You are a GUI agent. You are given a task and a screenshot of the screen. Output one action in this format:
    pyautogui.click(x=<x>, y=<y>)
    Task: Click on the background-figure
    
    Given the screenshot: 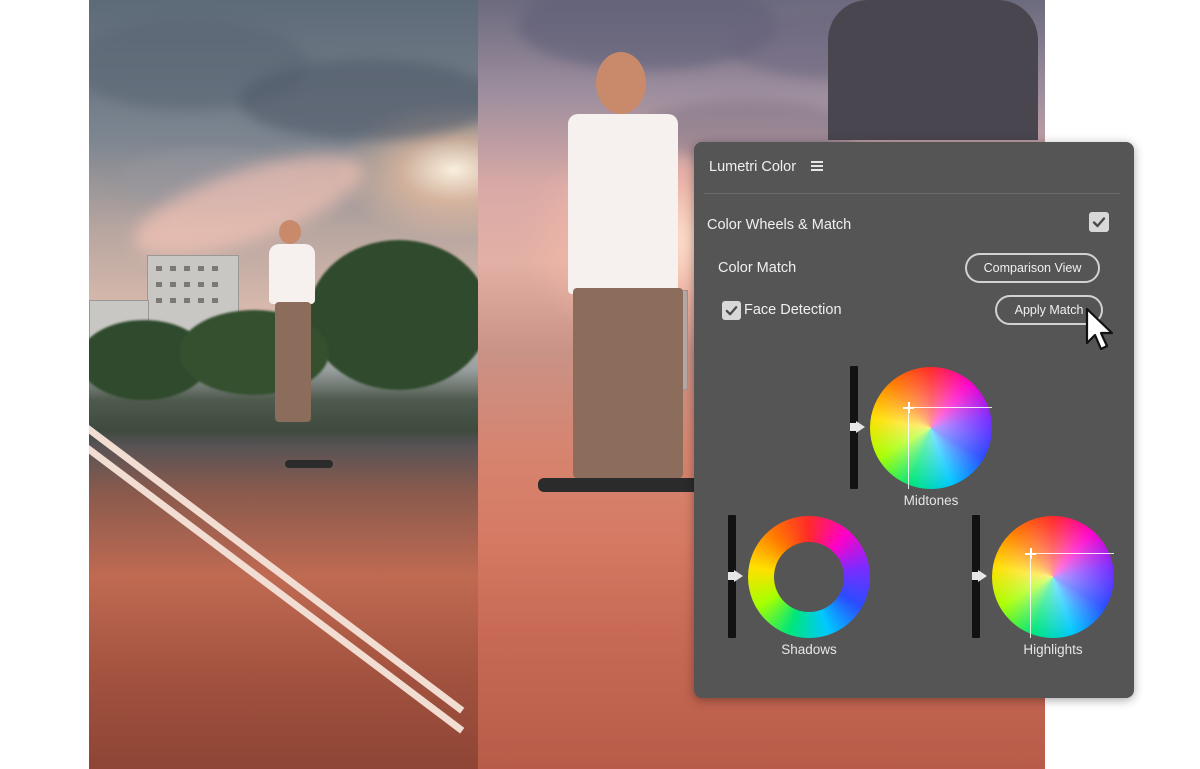 What is the action you would take?
    pyautogui.click(x=933, y=70)
    